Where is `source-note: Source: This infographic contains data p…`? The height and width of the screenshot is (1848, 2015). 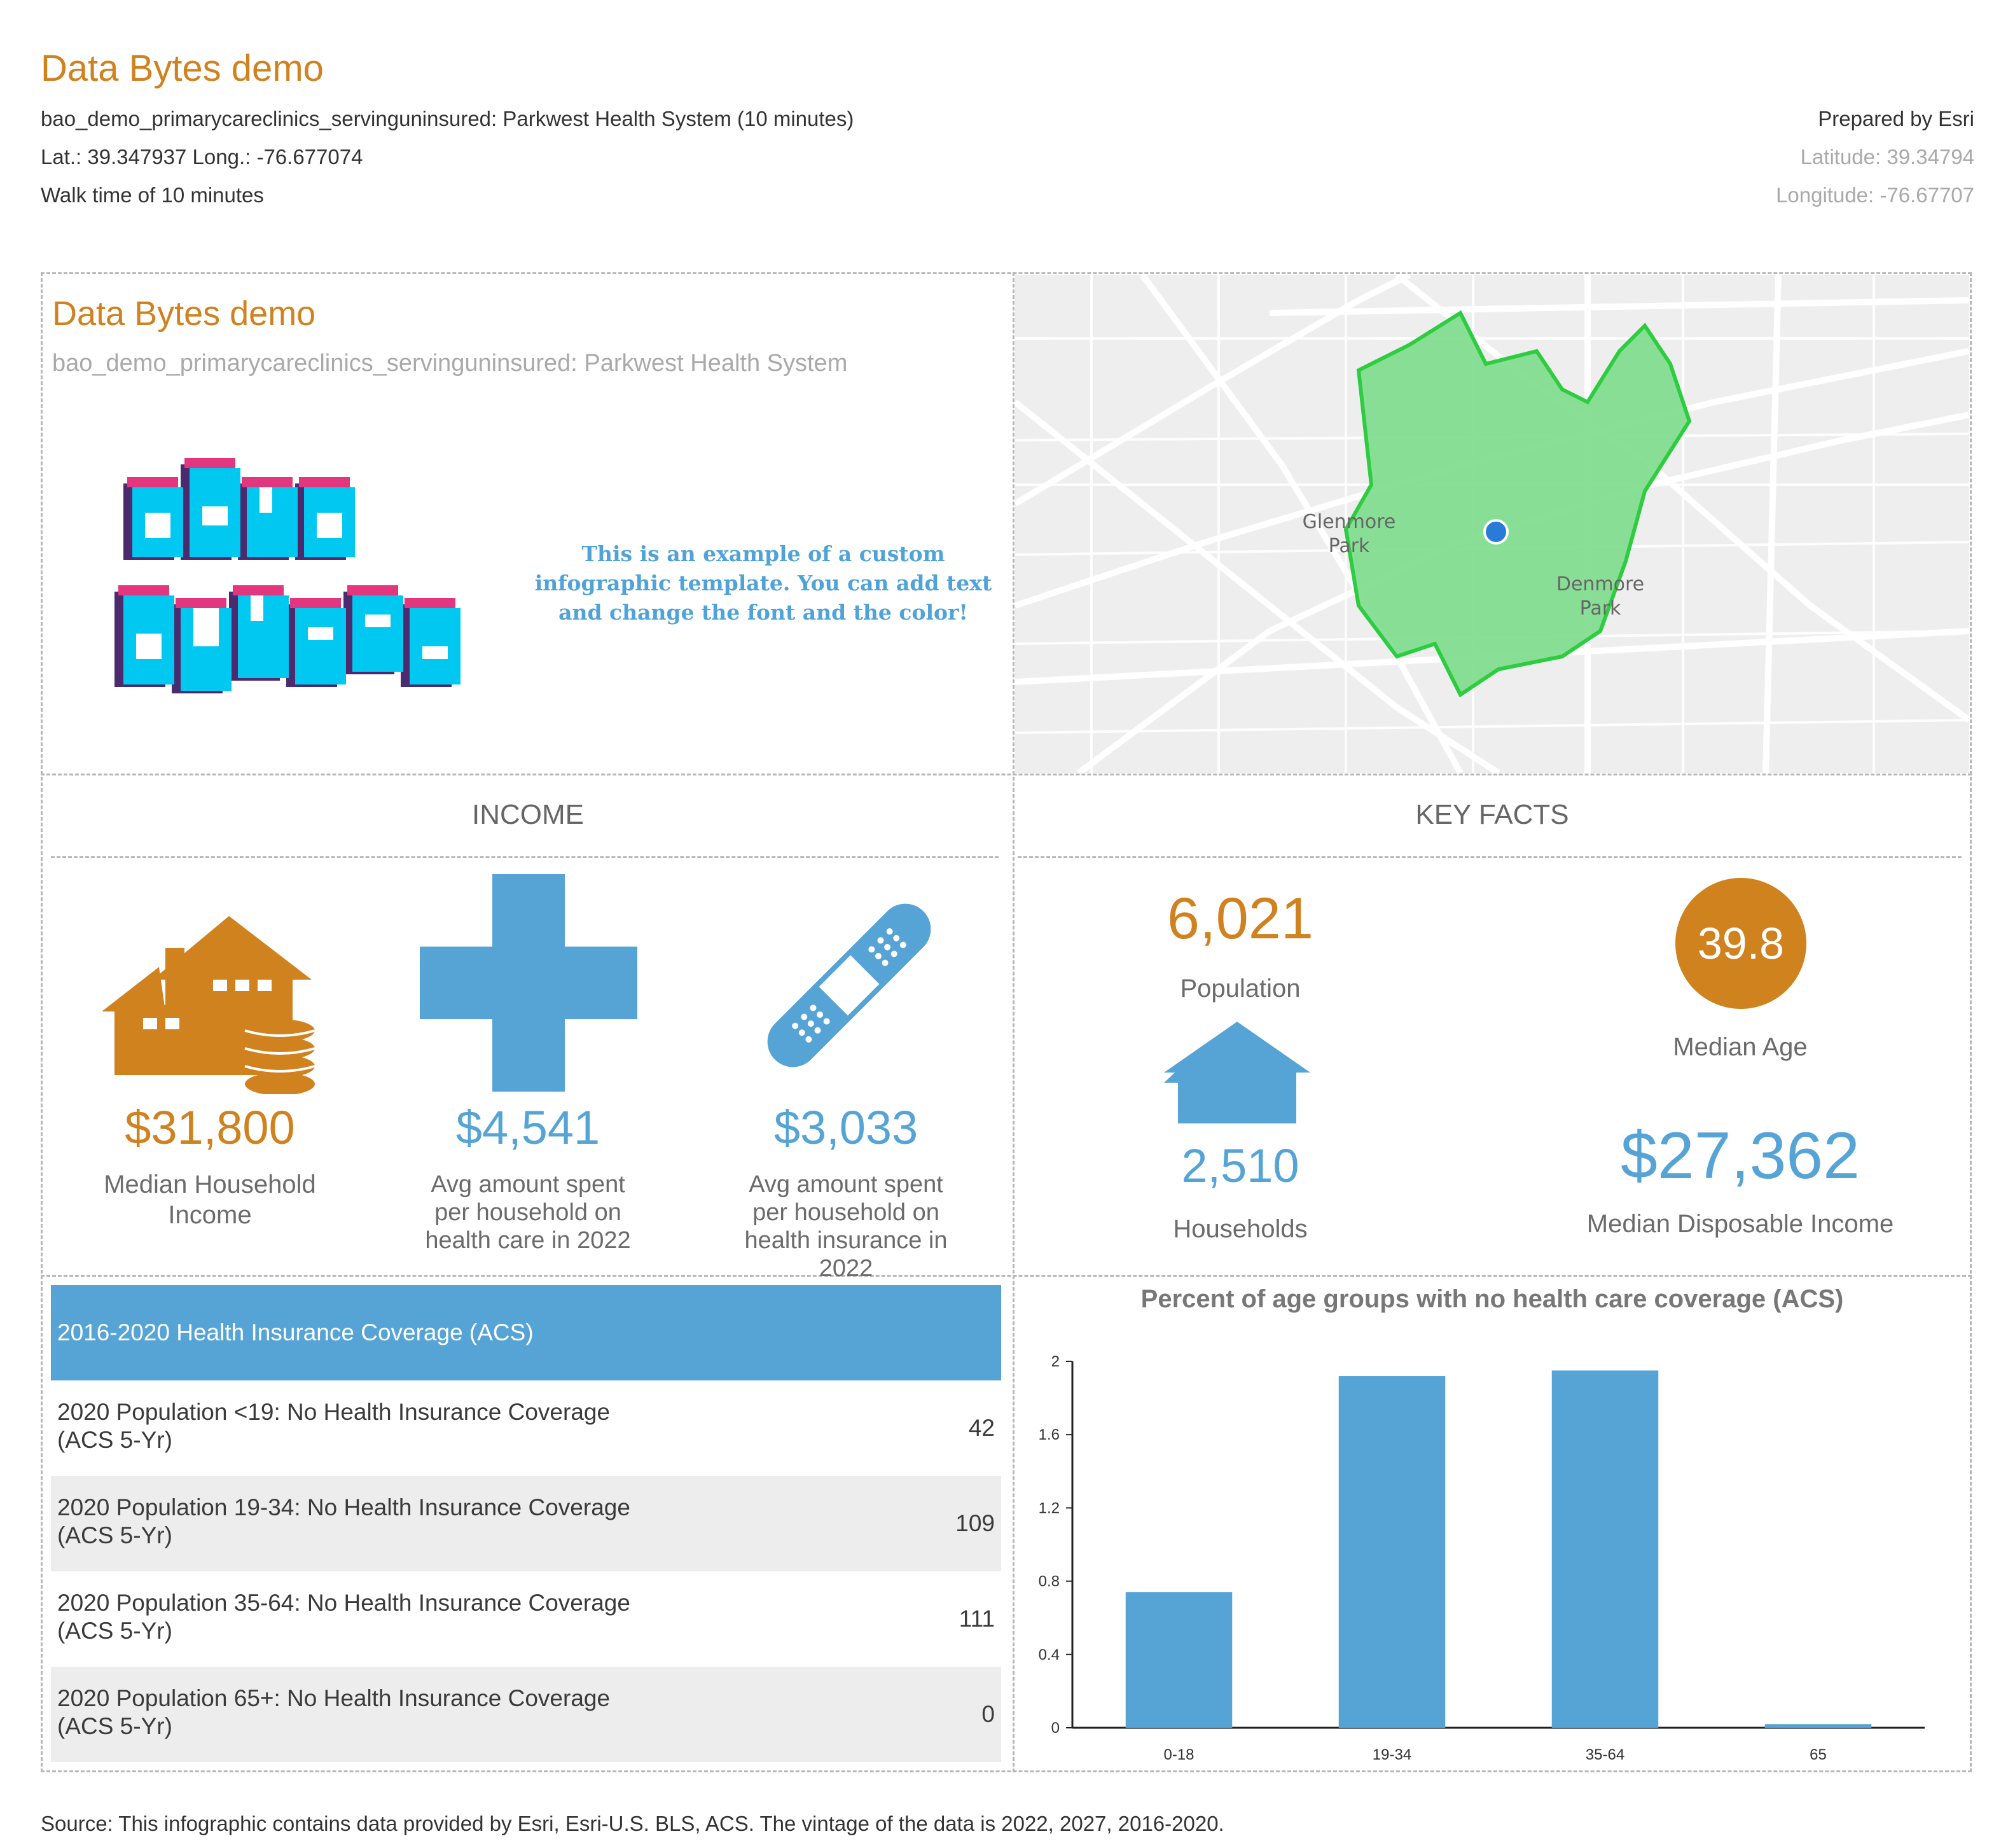
source-note: Source: This infographic contains data p… is located at coordinates (632, 1823).